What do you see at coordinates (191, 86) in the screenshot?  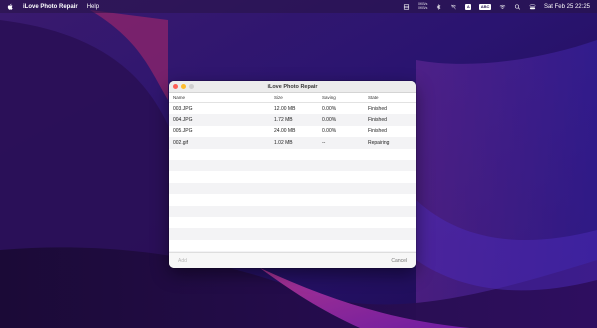 I see `zoom-button` at bounding box center [191, 86].